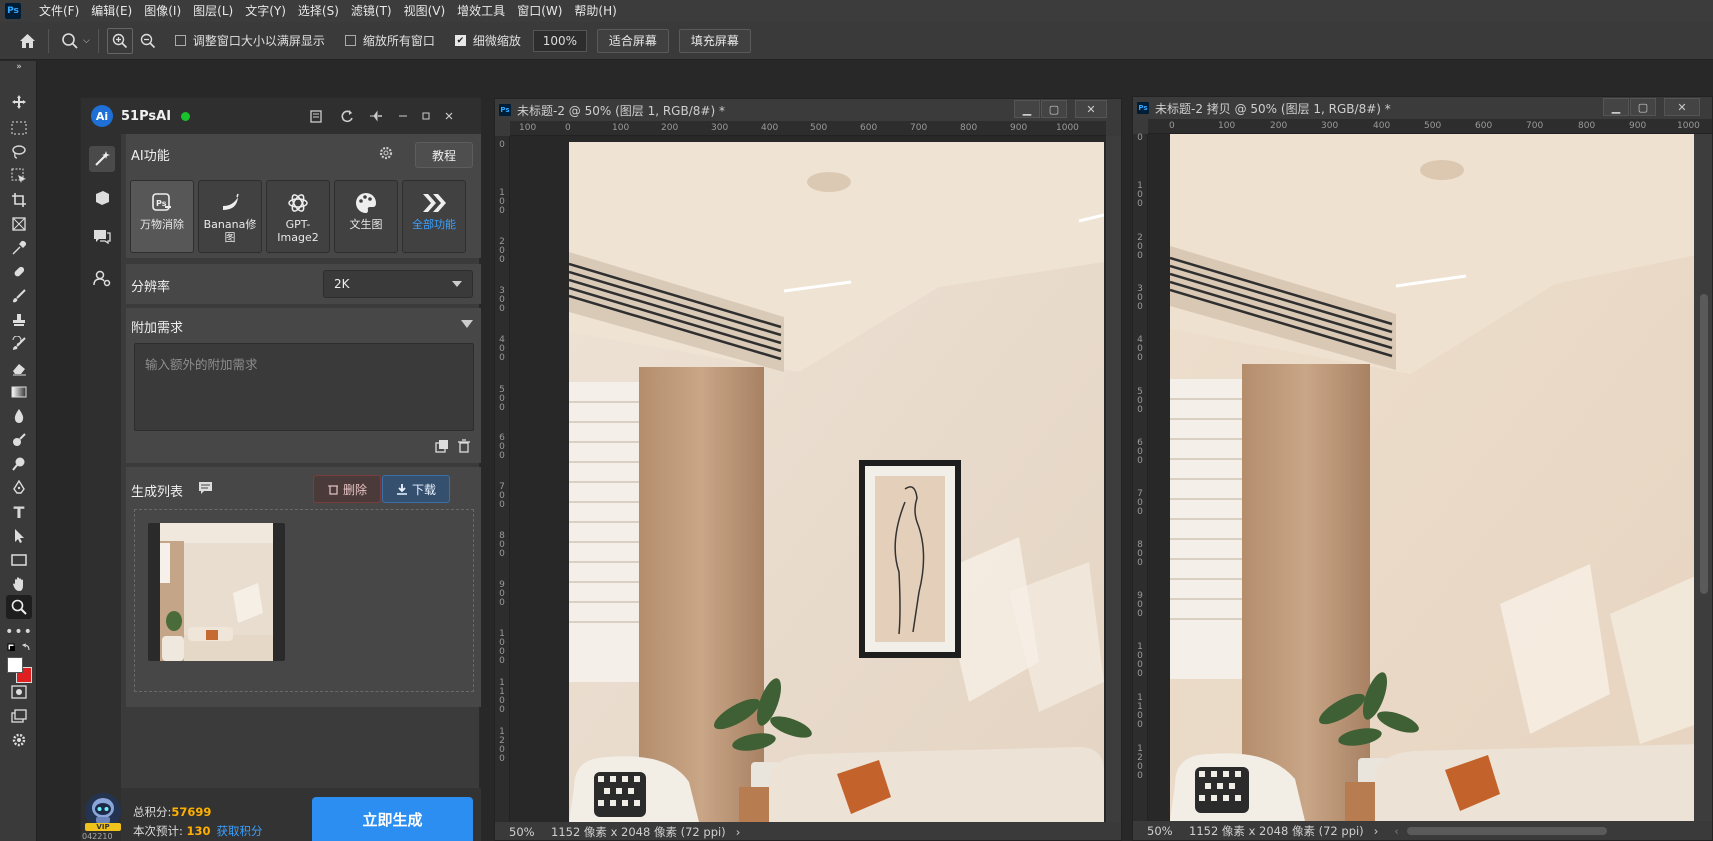  I want to click on menu-plugins: 增效工具, so click(481, 11).